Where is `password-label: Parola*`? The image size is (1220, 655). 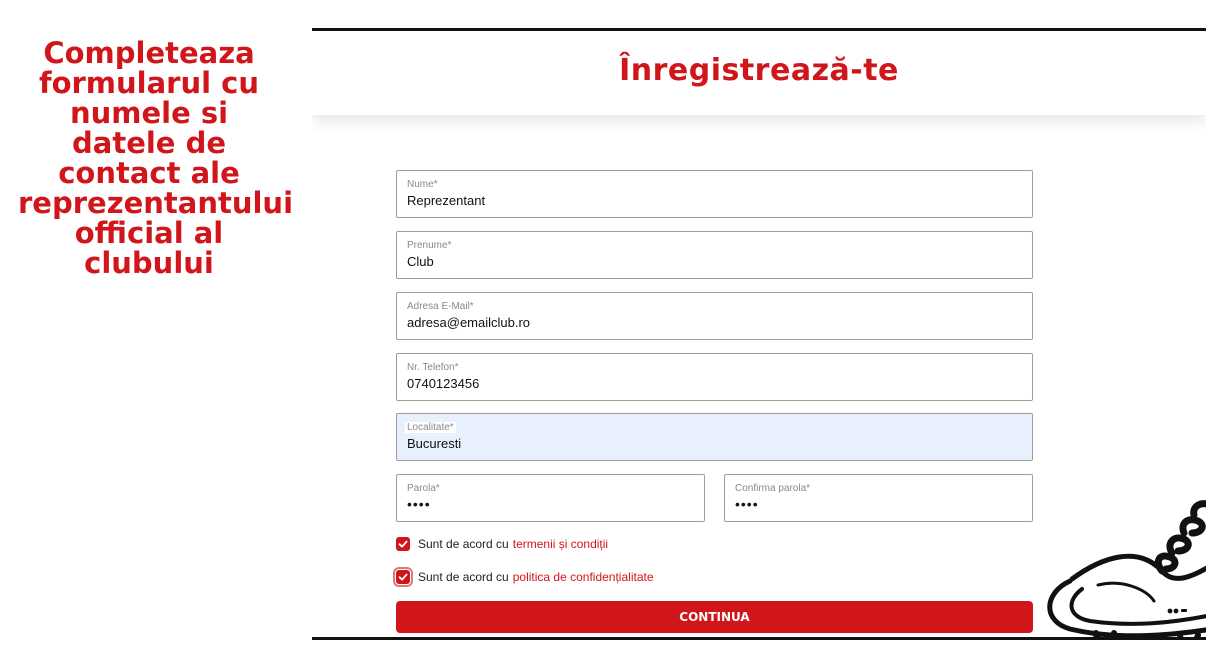 password-label: Parola* is located at coordinates (423, 488).